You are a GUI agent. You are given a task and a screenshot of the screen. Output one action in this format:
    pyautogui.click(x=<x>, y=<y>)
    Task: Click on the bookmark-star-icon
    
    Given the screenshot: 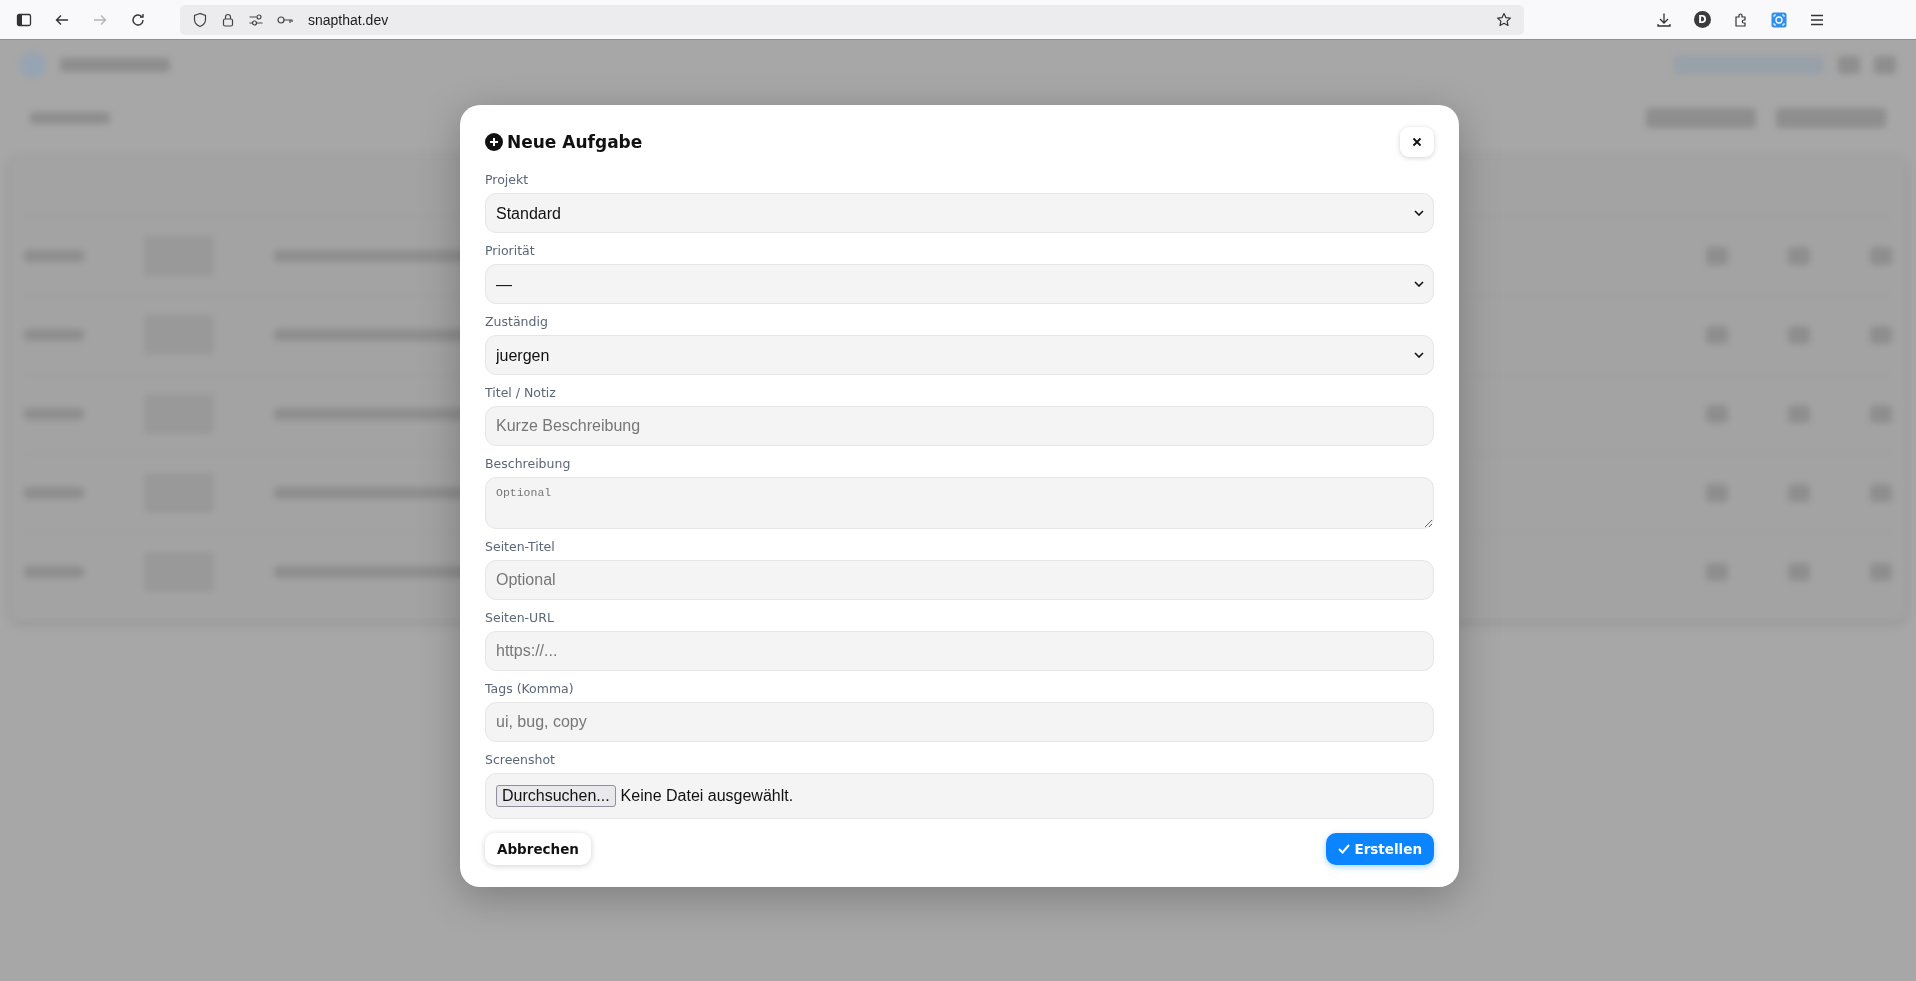 What is the action you would take?
    pyautogui.click(x=1504, y=19)
    